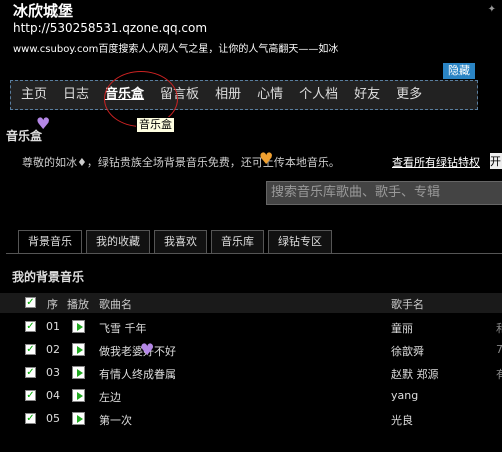 Image resolution: width=502 pixels, height=452 pixels. Describe the element at coordinates (459, 71) in the screenshot. I see `hide-button: 隐藏` at that location.